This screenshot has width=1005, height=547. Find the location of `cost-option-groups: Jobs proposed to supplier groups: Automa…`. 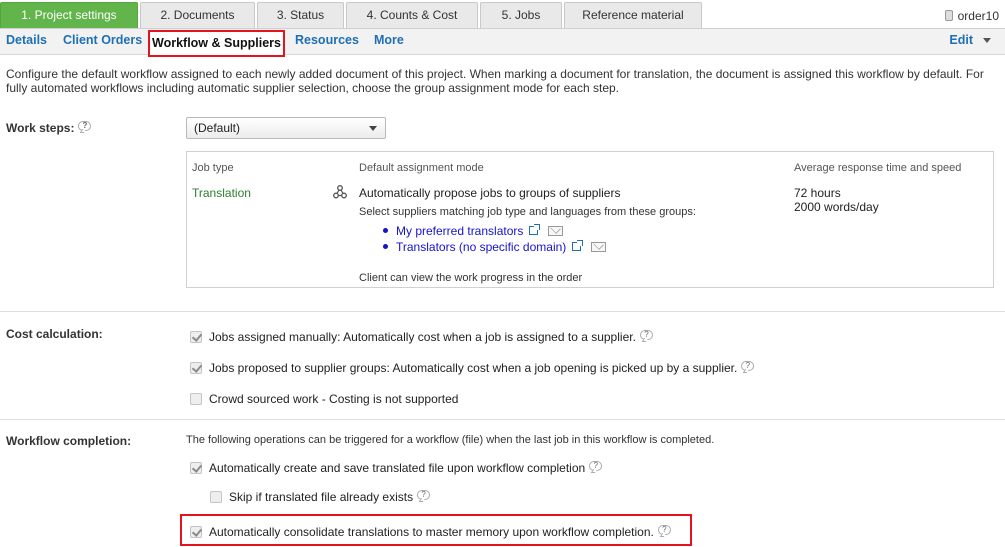

cost-option-groups: Jobs proposed to supplier groups: Automa… is located at coordinates (472, 368).